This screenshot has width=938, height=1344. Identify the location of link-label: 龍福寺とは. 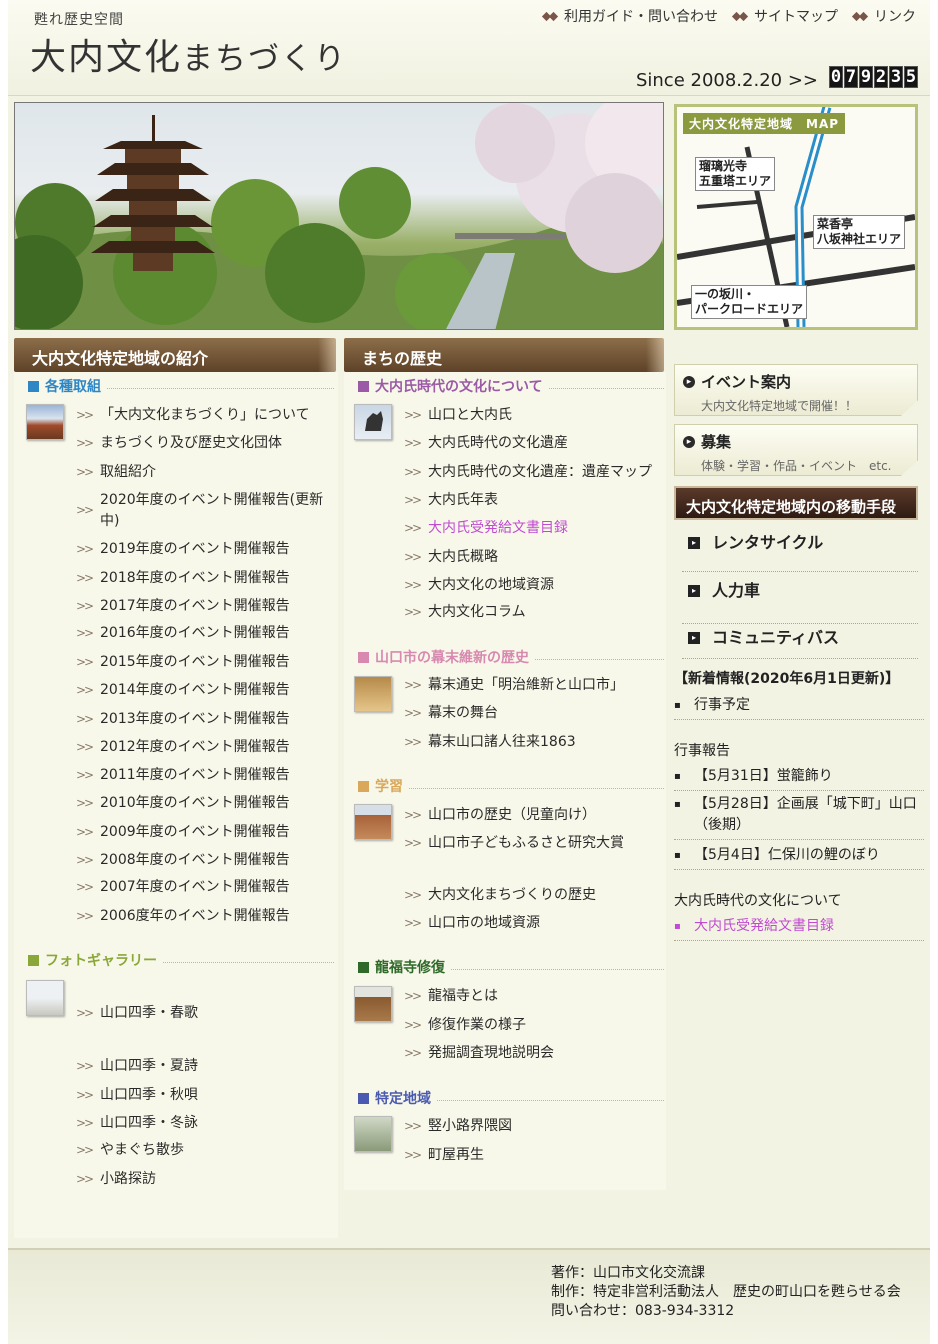
(463, 996).